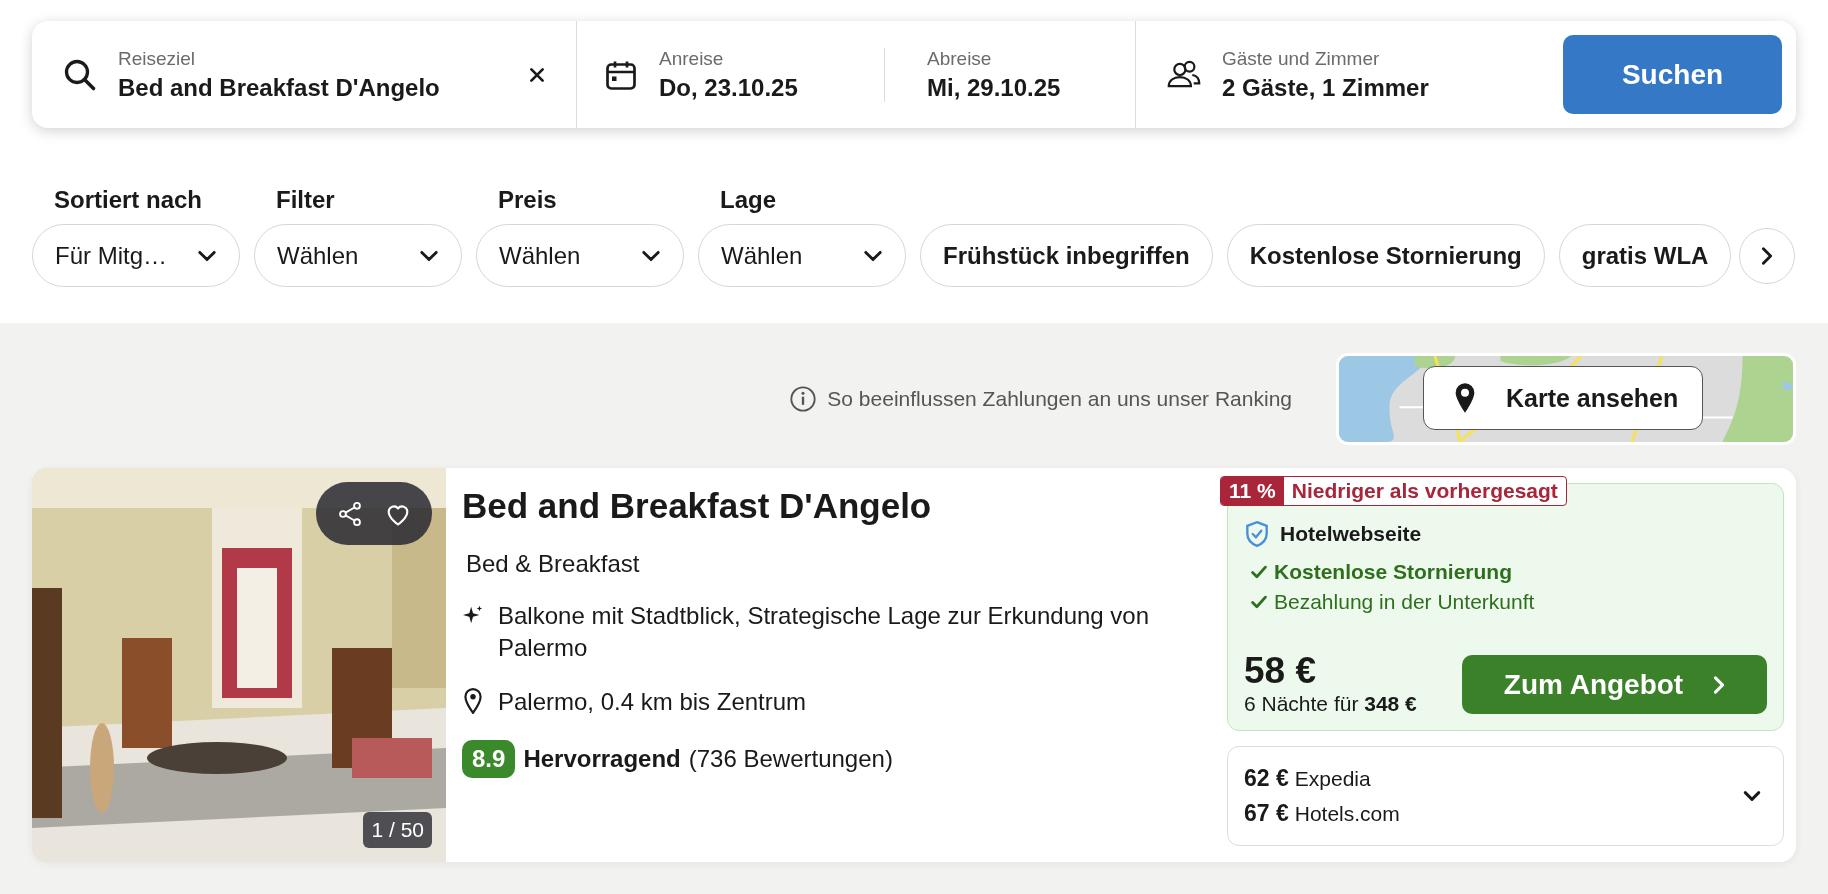 The height and width of the screenshot is (894, 1828). Describe the element at coordinates (1059, 399) in the screenshot. I see `ranking-link: So beeinflussen Zahlungen an uns unser Ranking` at that location.